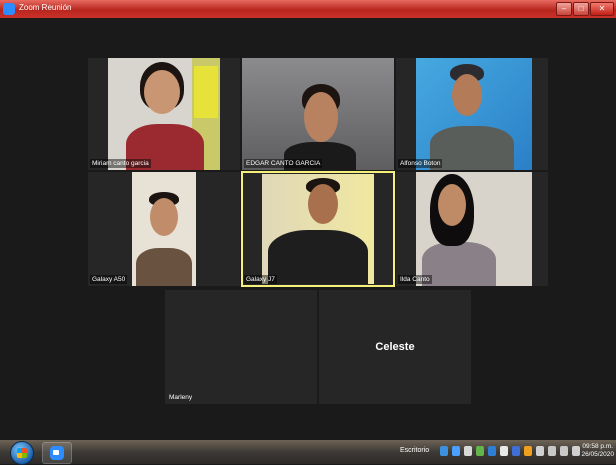  Describe the element at coordinates (564, 9) in the screenshot. I see `minimize-button: –` at that location.